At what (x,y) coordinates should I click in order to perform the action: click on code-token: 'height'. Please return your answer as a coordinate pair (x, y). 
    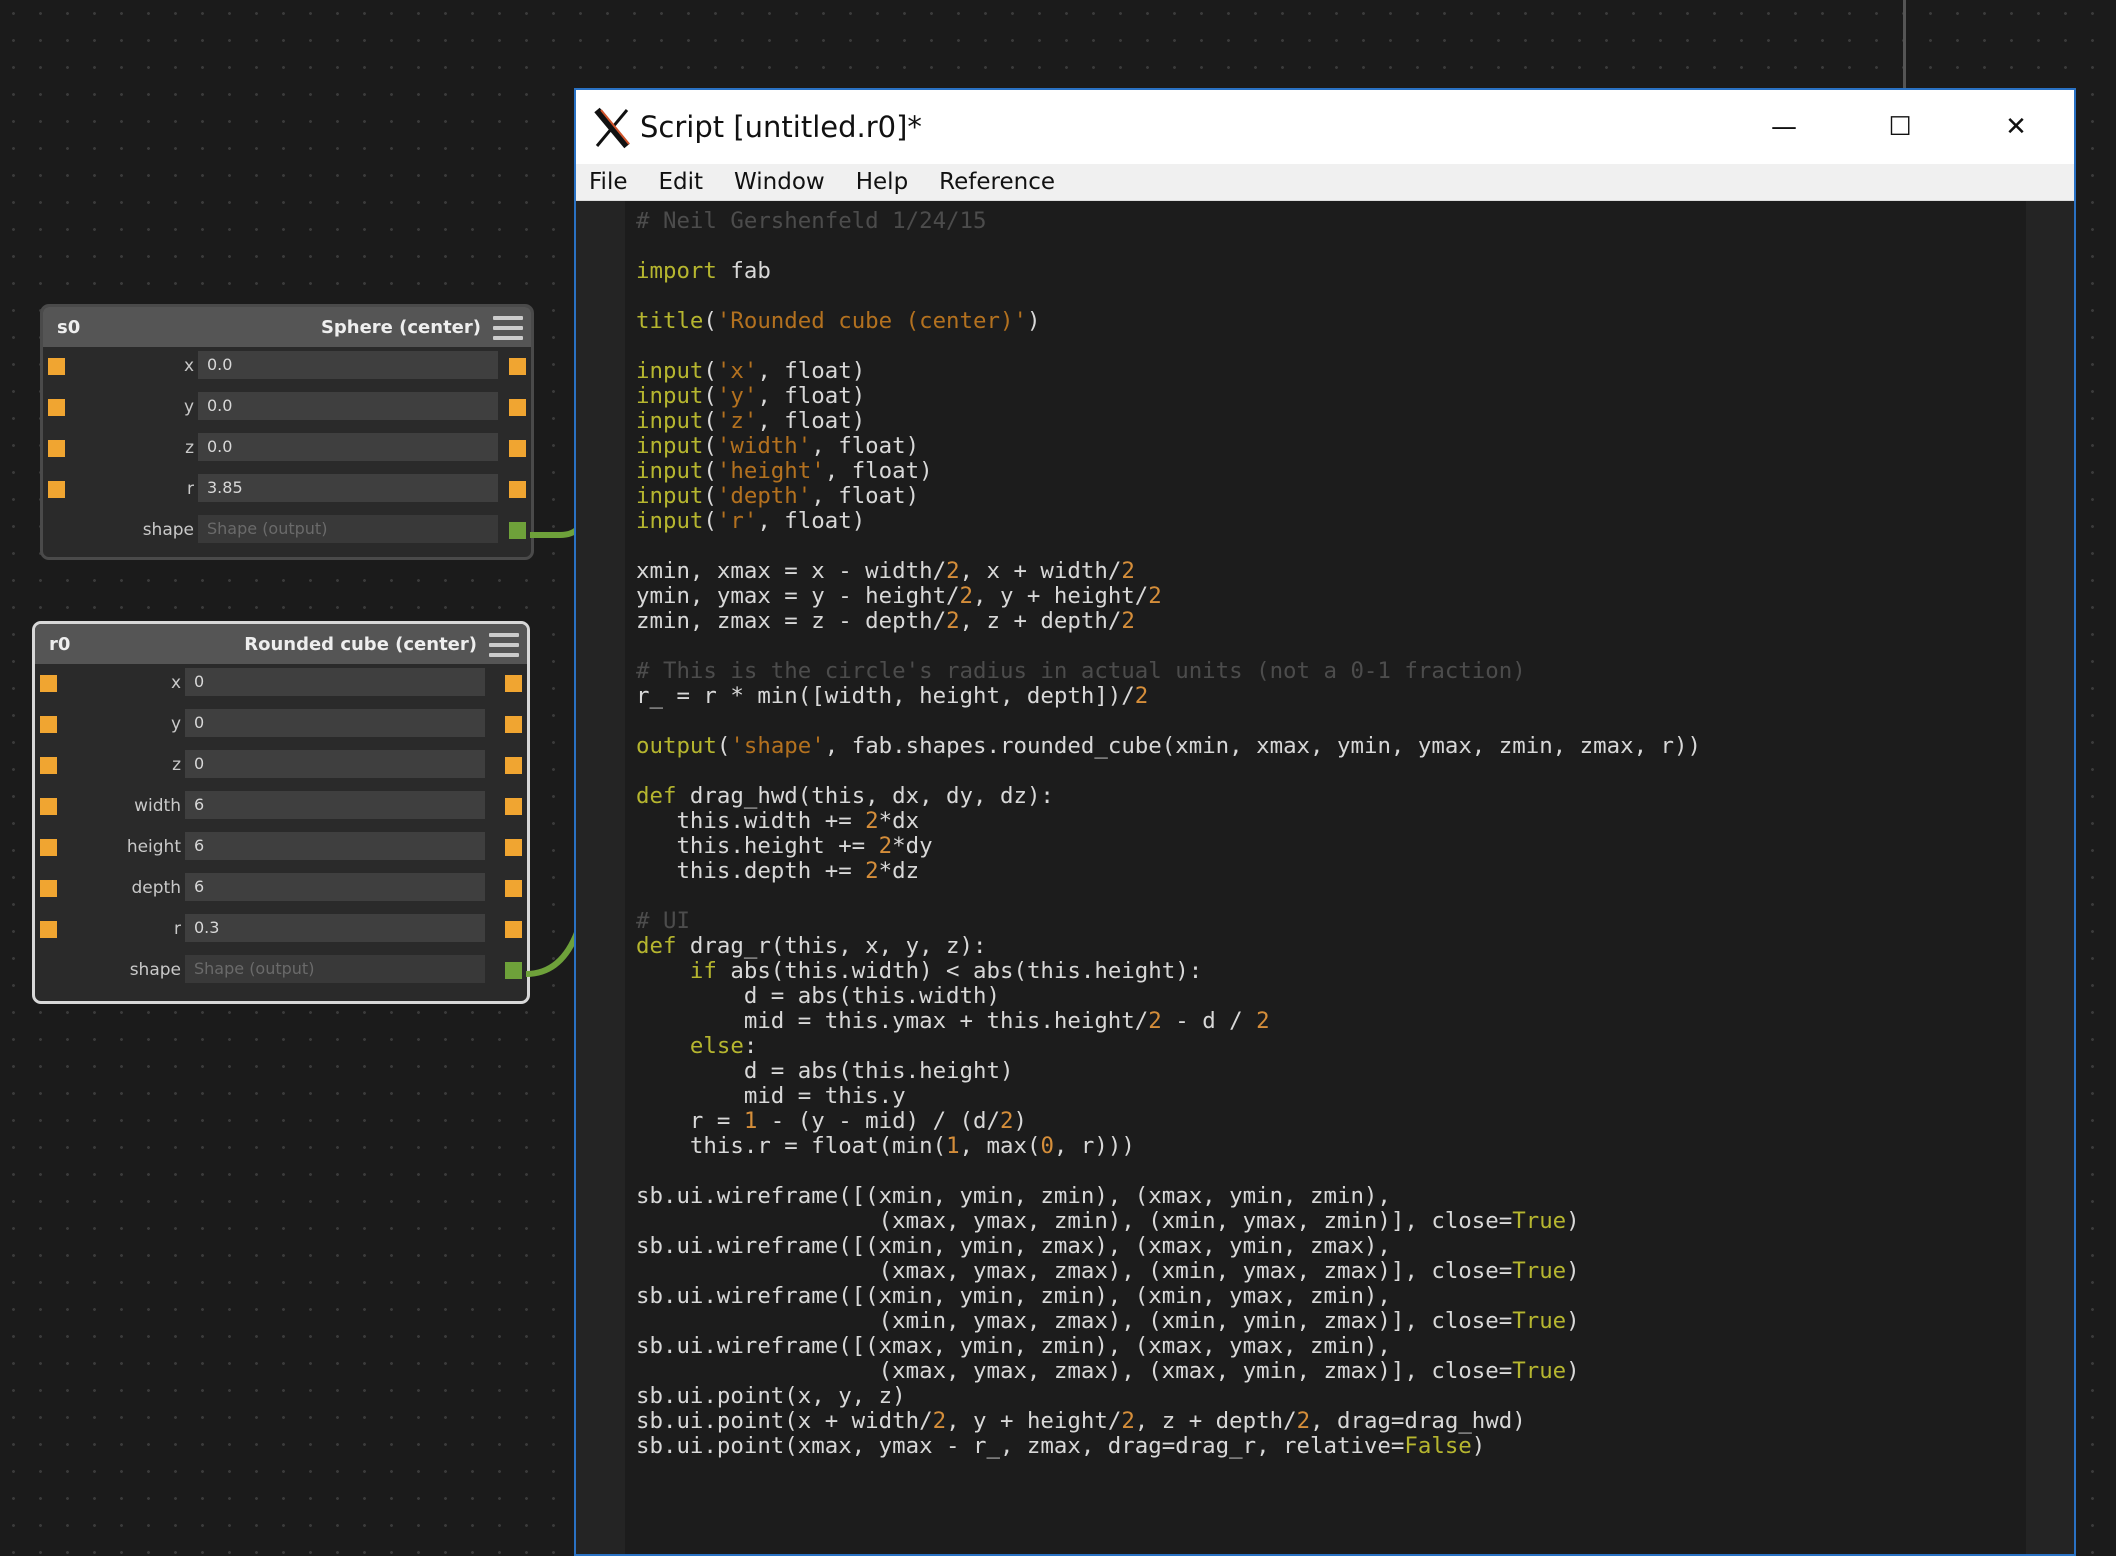
    Looking at the image, I should click on (770, 471).